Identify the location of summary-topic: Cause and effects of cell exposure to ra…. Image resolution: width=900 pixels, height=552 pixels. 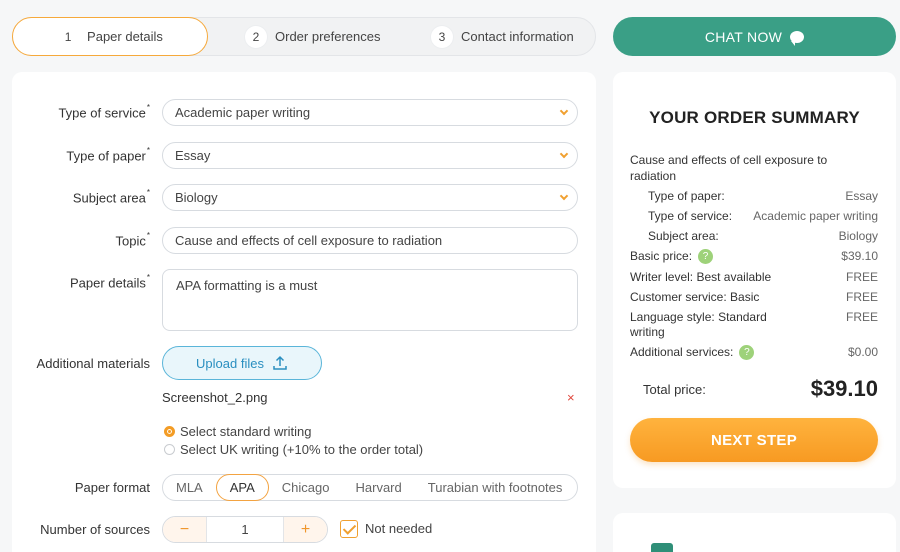
(729, 168).